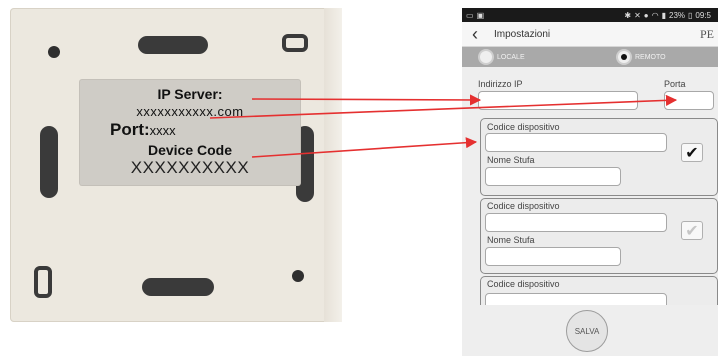 The height and width of the screenshot is (356, 718). Describe the element at coordinates (43, 282) in the screenshot. I see `mount-hole-bottom-left` at that location.